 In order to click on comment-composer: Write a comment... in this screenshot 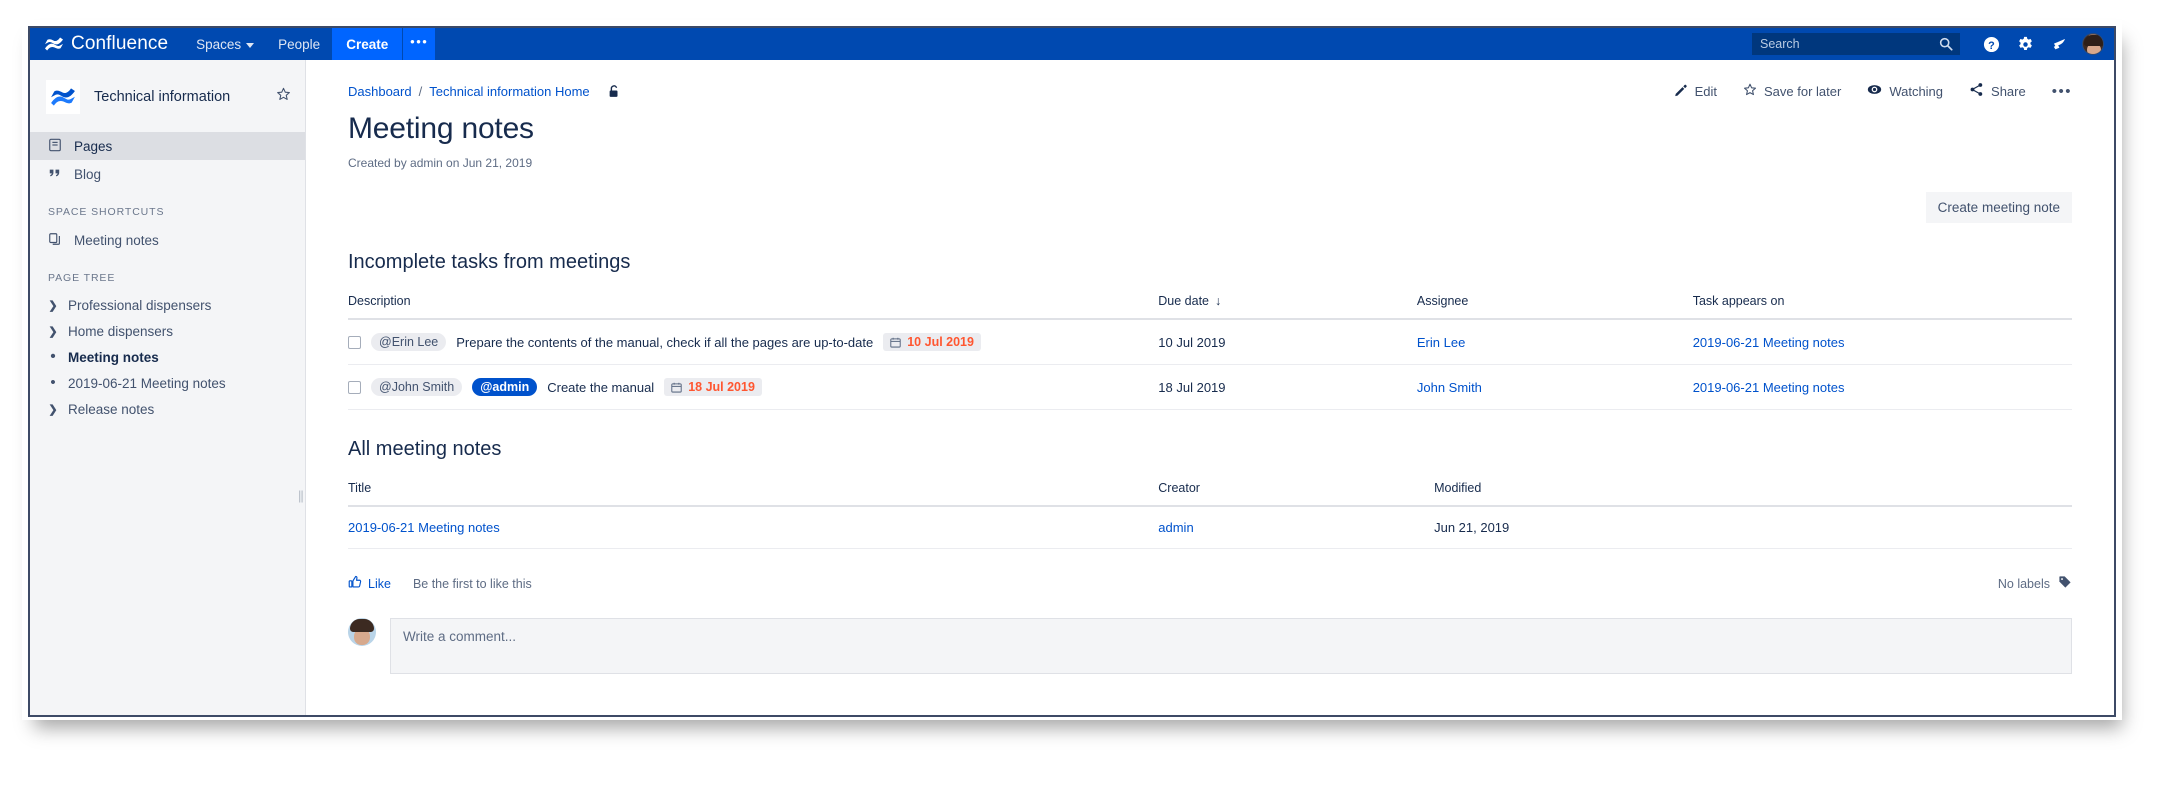, I will do `click(1210, 646)`.